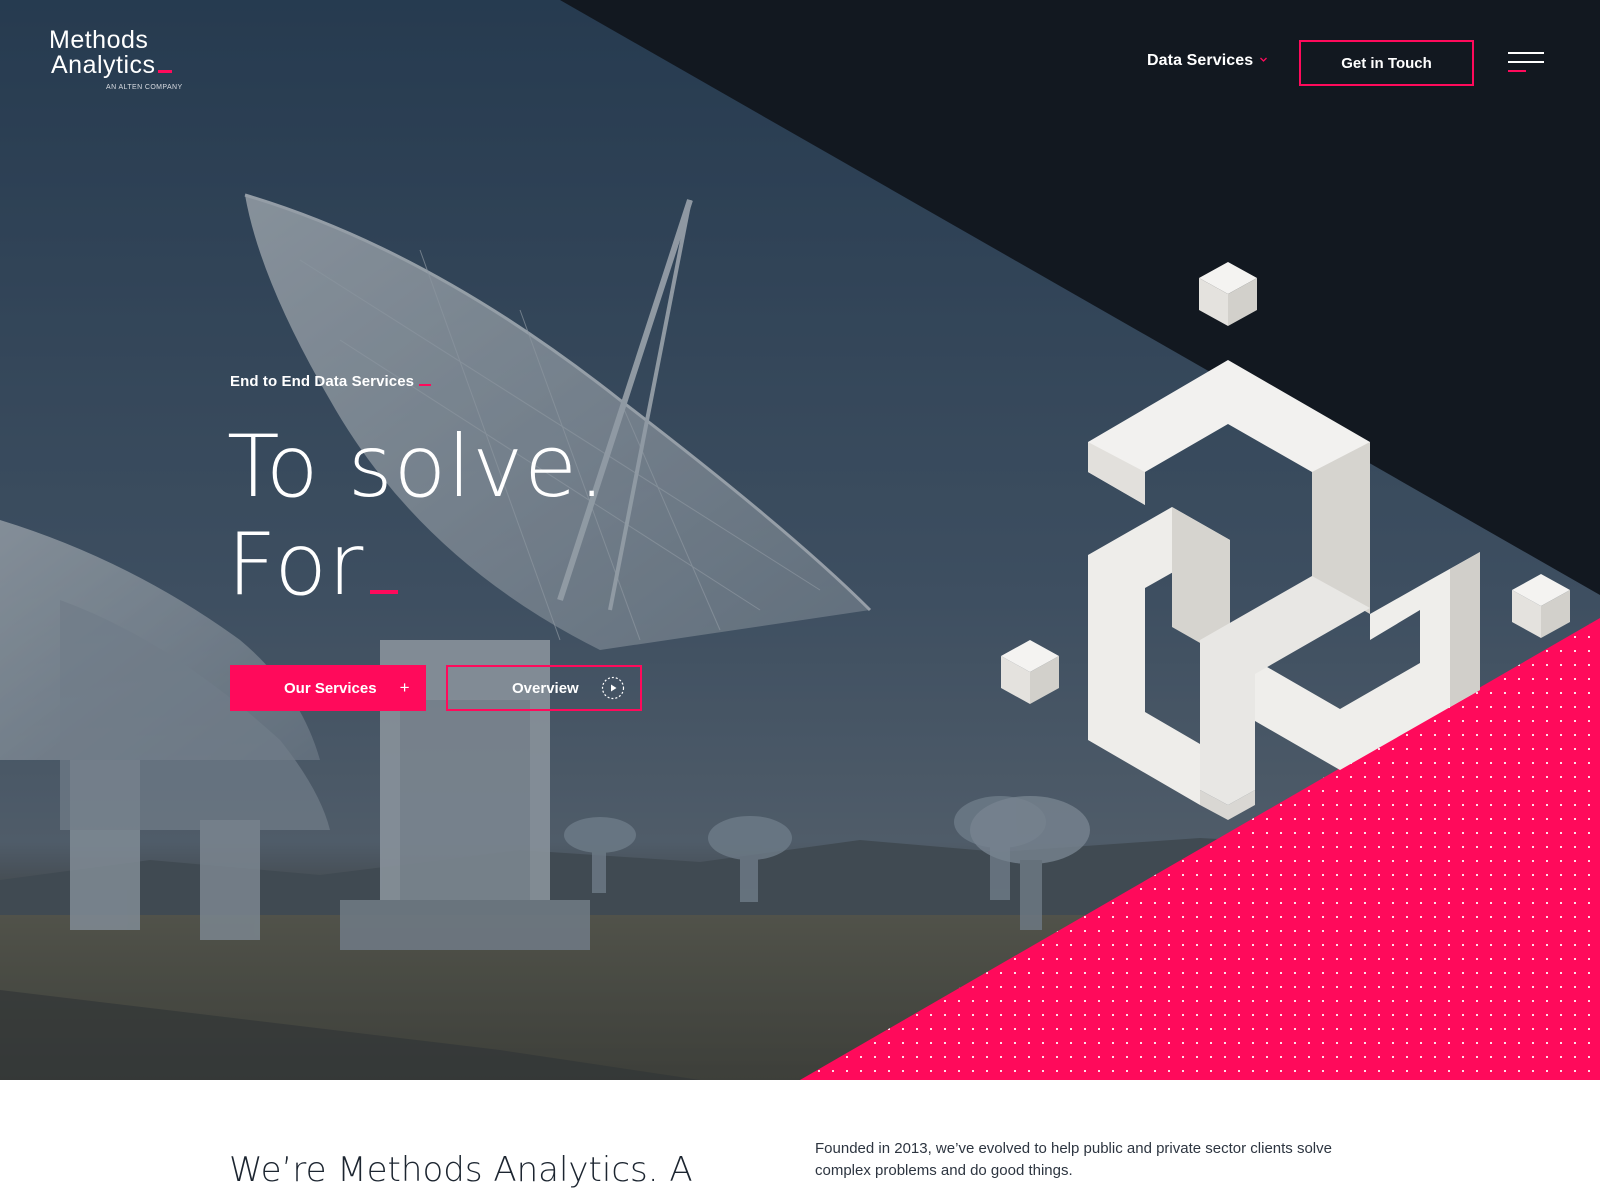 This screenshot has width=1600, height=1200. I want to click on hero-eyebrow-text: End to End Data Services, so click(322, 381).